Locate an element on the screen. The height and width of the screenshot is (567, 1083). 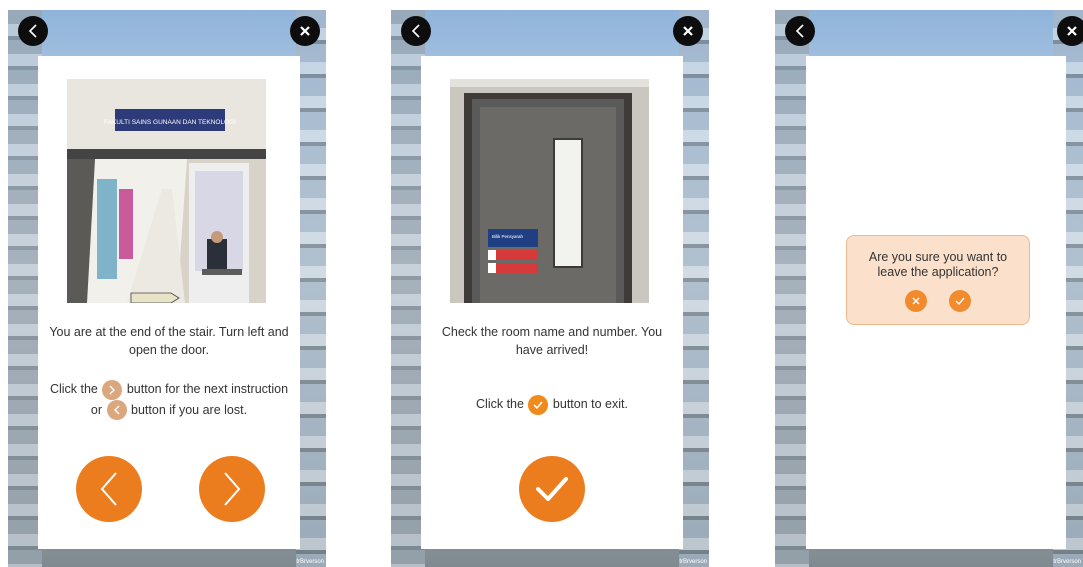
previous-button is located at coordinates (109, 489).